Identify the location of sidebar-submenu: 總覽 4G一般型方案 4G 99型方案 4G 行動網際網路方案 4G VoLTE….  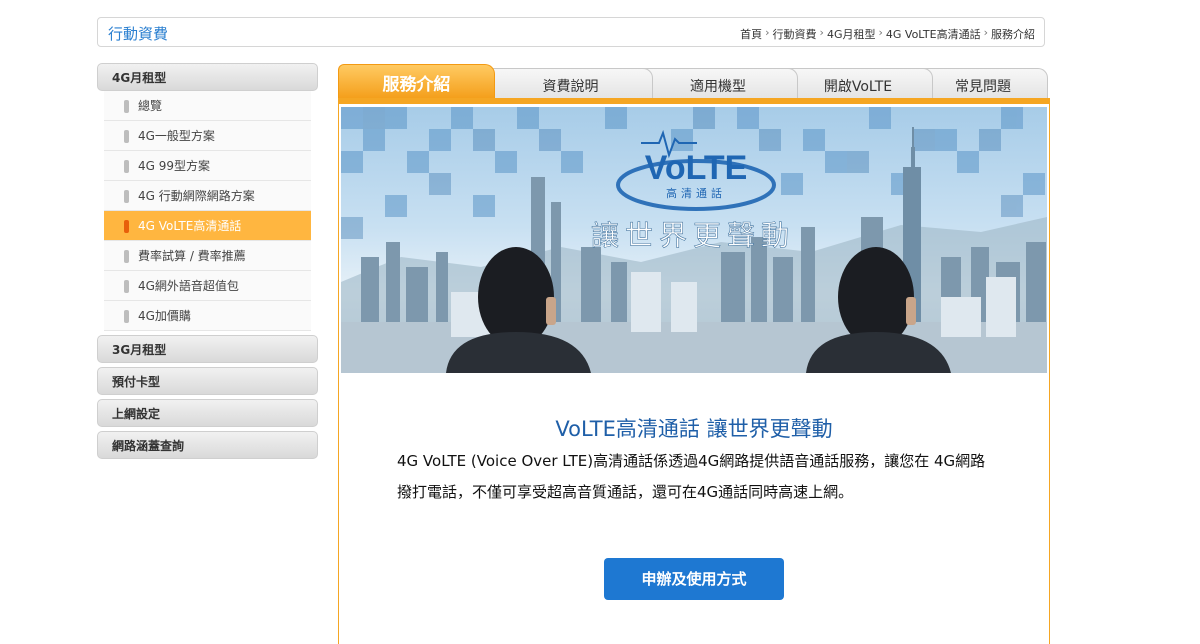
(207, 211).